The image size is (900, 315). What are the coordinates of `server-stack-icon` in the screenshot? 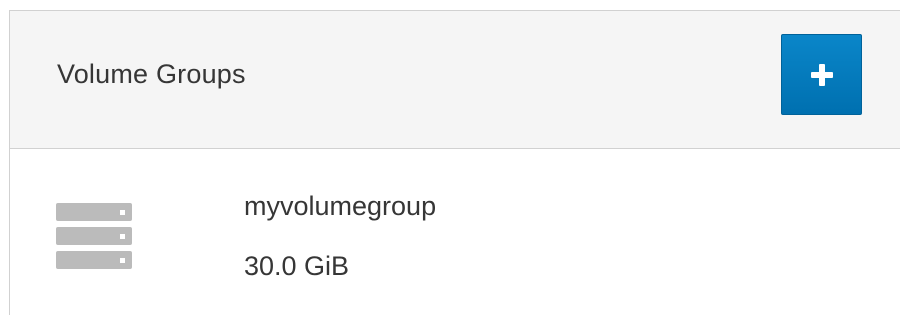 It's located at (94, 236).